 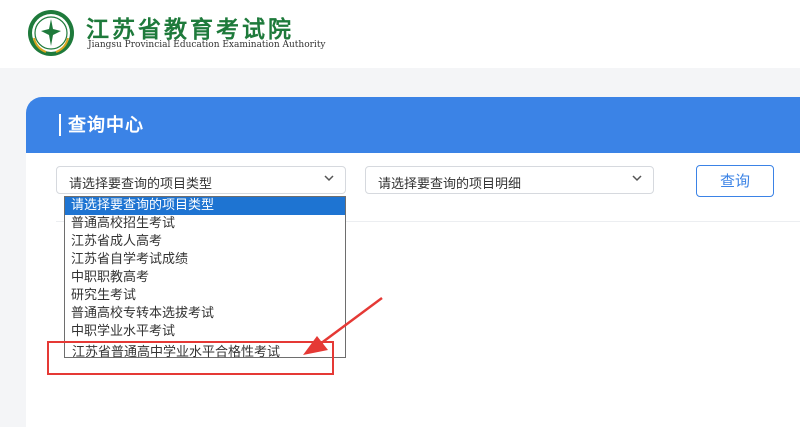 What do you see at coordinates (141, 184) in the screenshot?
I see `project-type-select-value: 请选择要查询的项目类型` at bounding box center [141, 184].